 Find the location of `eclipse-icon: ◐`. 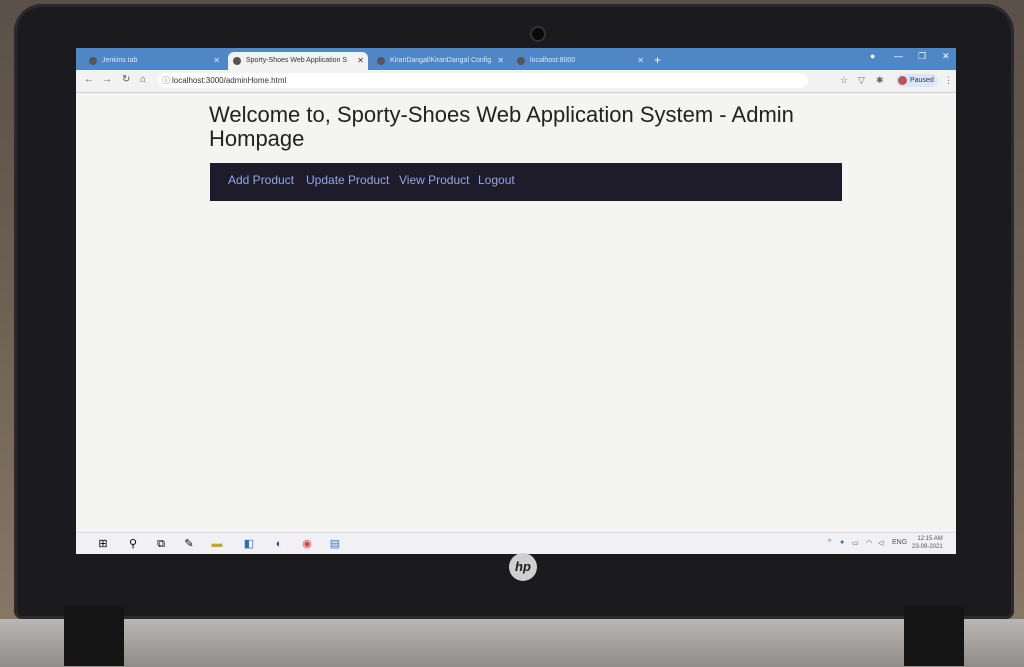

eclipse-icon: ◐ is located at coordinates (279, 544).